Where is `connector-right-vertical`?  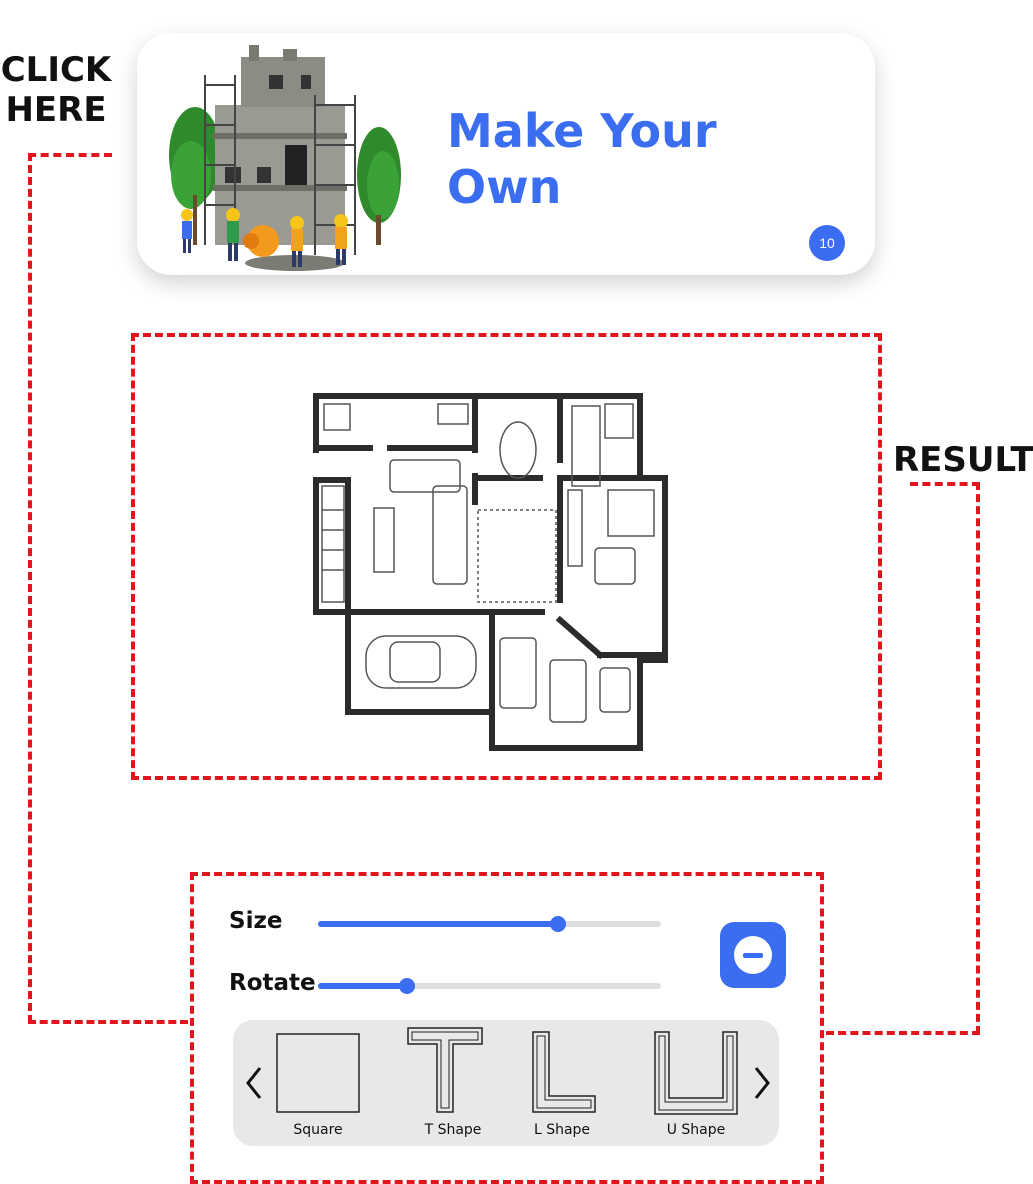 connector-right-vertical is located at coordinates (978, 758).